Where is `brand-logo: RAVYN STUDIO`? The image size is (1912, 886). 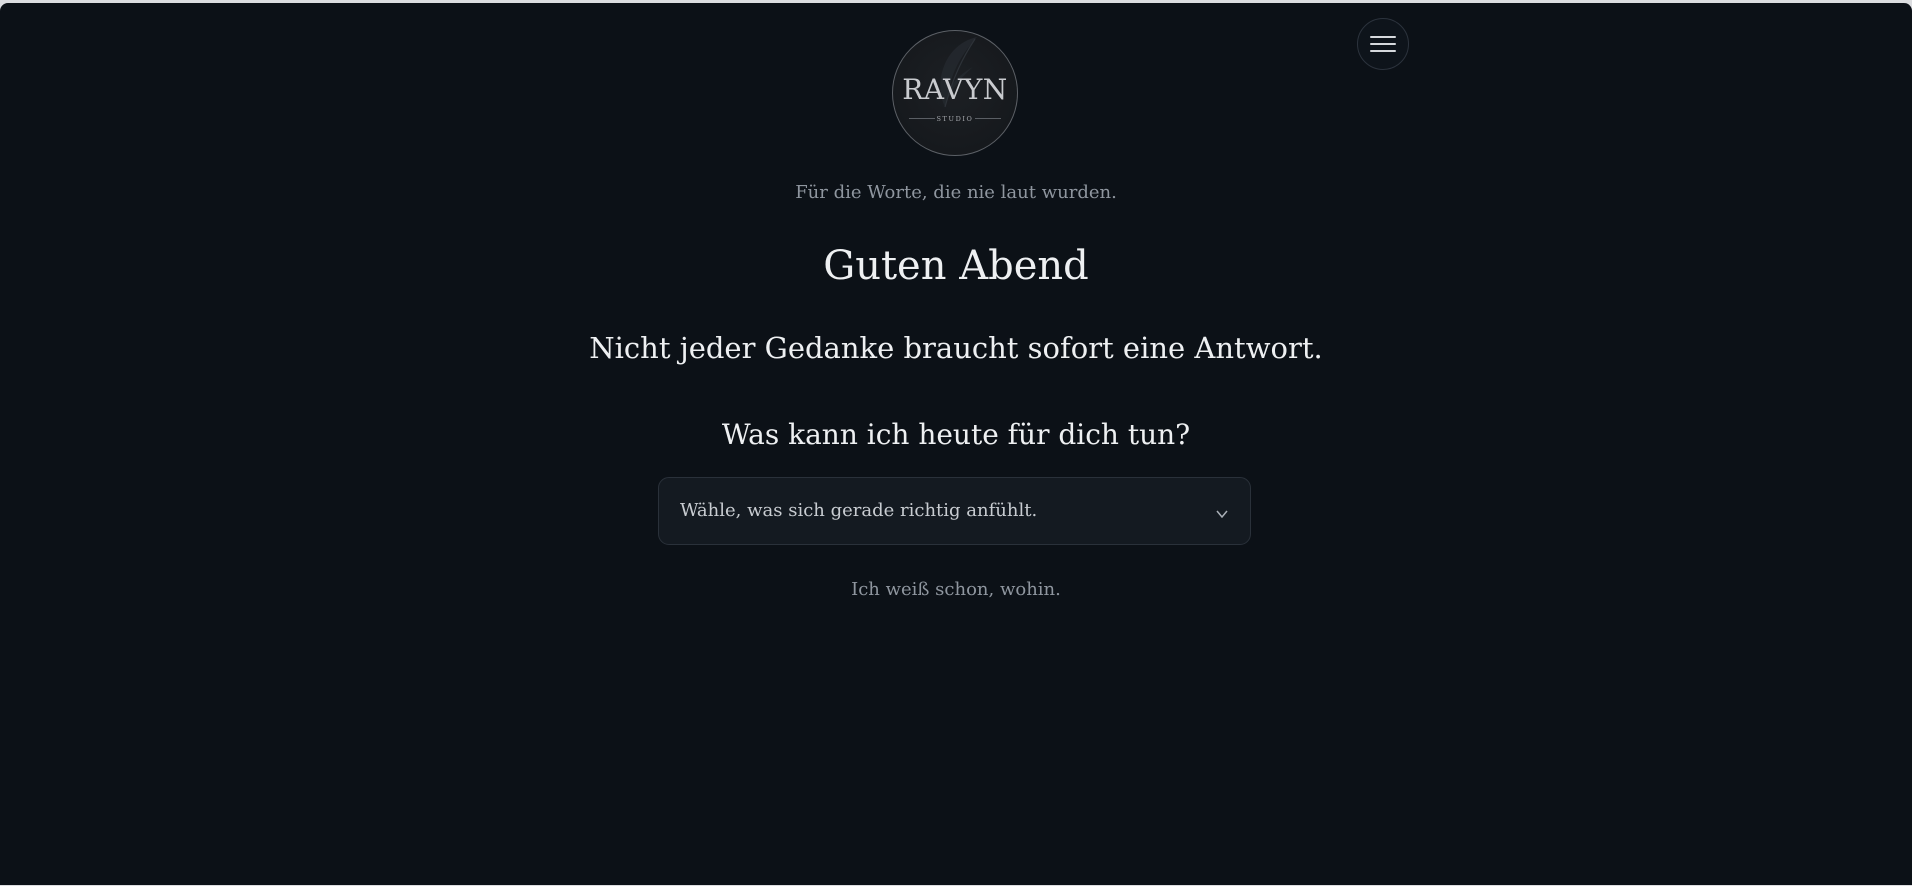 brand-logo: RAVYN STUDIO is located at coordinates (955, 93).